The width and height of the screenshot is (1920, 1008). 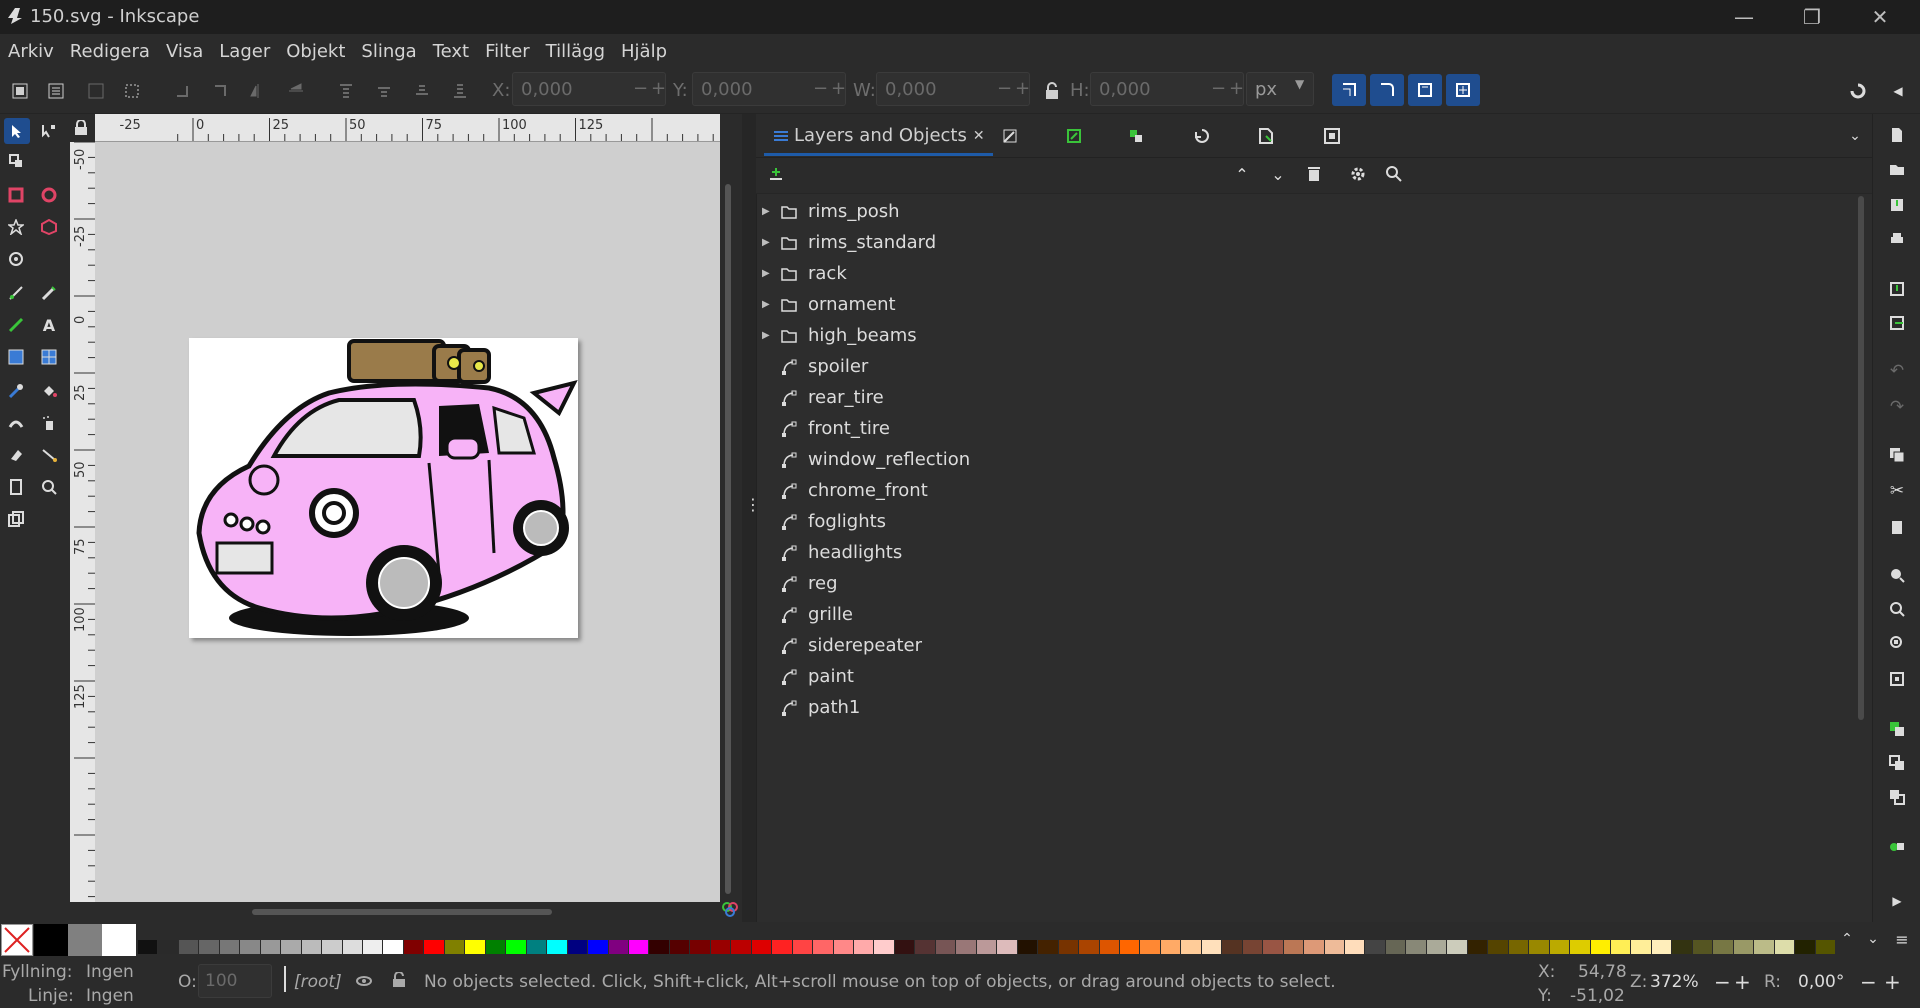 What do you see at coordinates (1332, 136) in the screenshot?
I see `symbols-tab-icon` at bounding box center [1332, 136].